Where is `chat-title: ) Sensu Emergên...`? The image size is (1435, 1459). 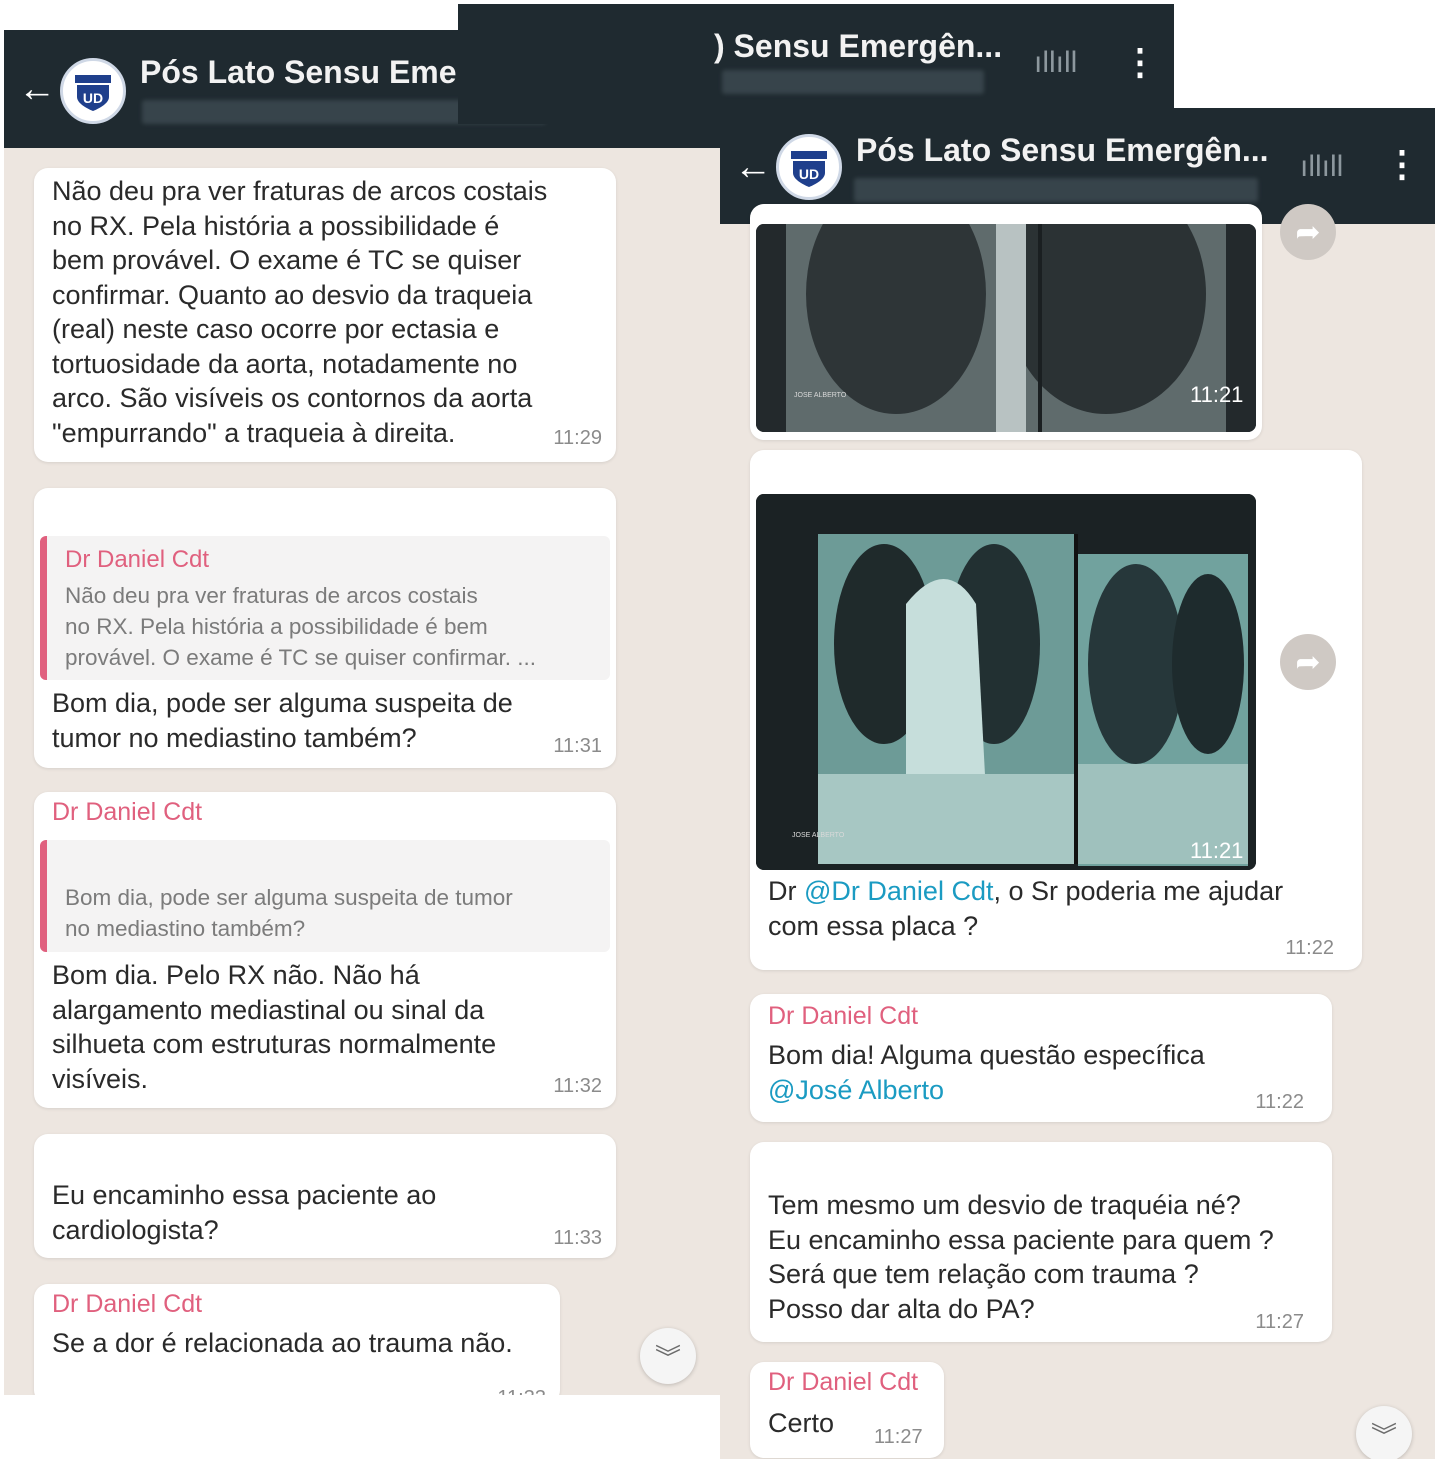
chat-title: ) Sensu Emergên... is located at coordinates (858, 46).